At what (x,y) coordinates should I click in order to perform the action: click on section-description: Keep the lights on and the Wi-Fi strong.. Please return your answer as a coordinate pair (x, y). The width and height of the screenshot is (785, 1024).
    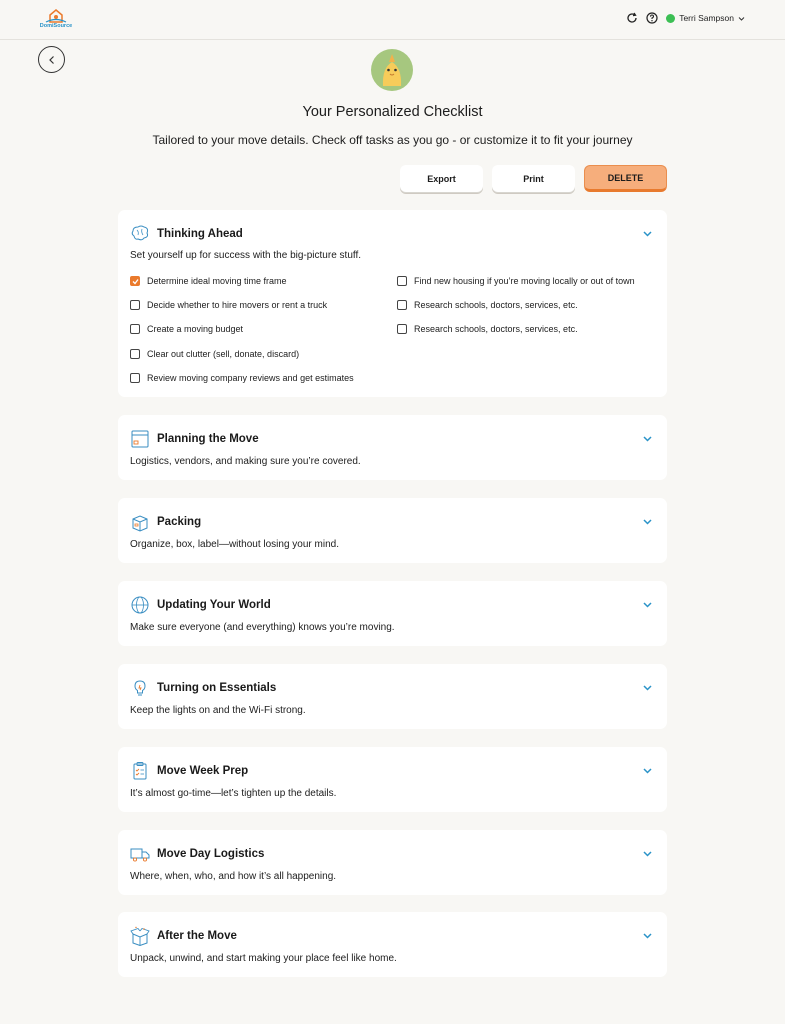
    Looking at the image, I should click on (218, 710).